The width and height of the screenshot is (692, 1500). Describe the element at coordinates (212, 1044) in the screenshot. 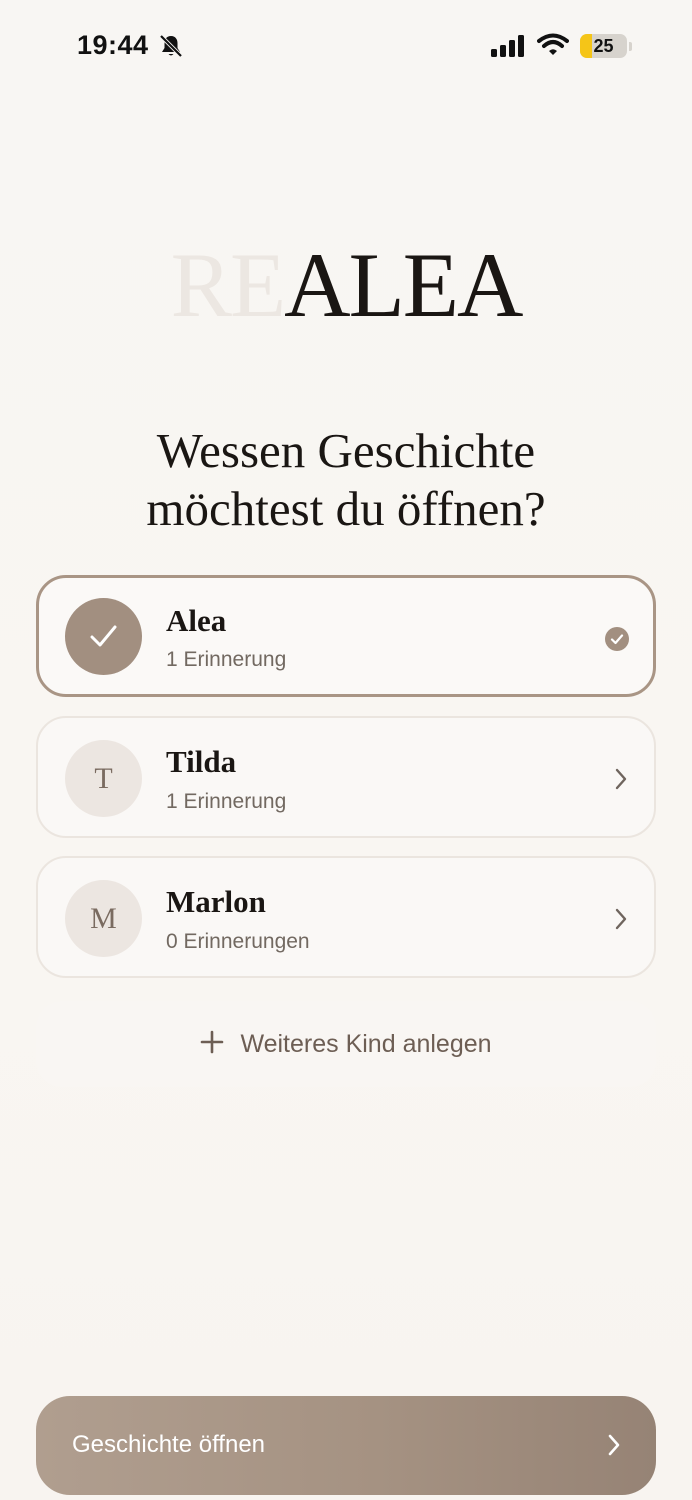

I see `plus-icon` at that location.